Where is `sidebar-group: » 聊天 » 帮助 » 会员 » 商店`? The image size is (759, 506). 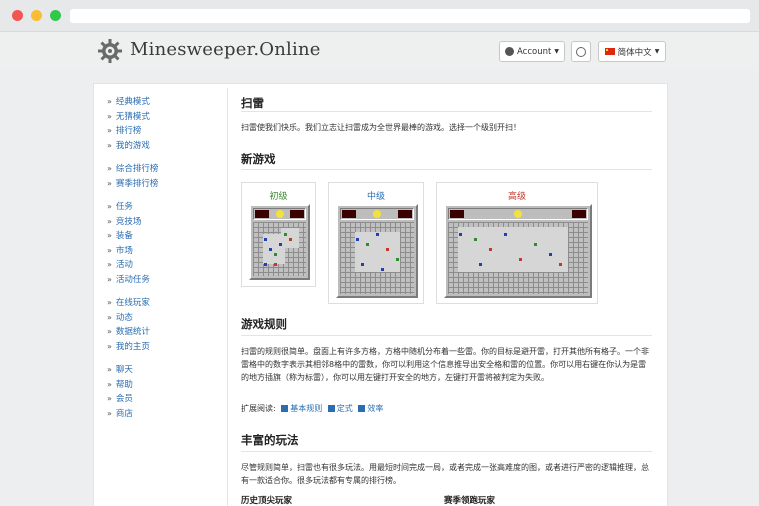 sidebar-group: » 聊天 » 帮助 » 会员 » 商店 is located at coordinates (162, 392).